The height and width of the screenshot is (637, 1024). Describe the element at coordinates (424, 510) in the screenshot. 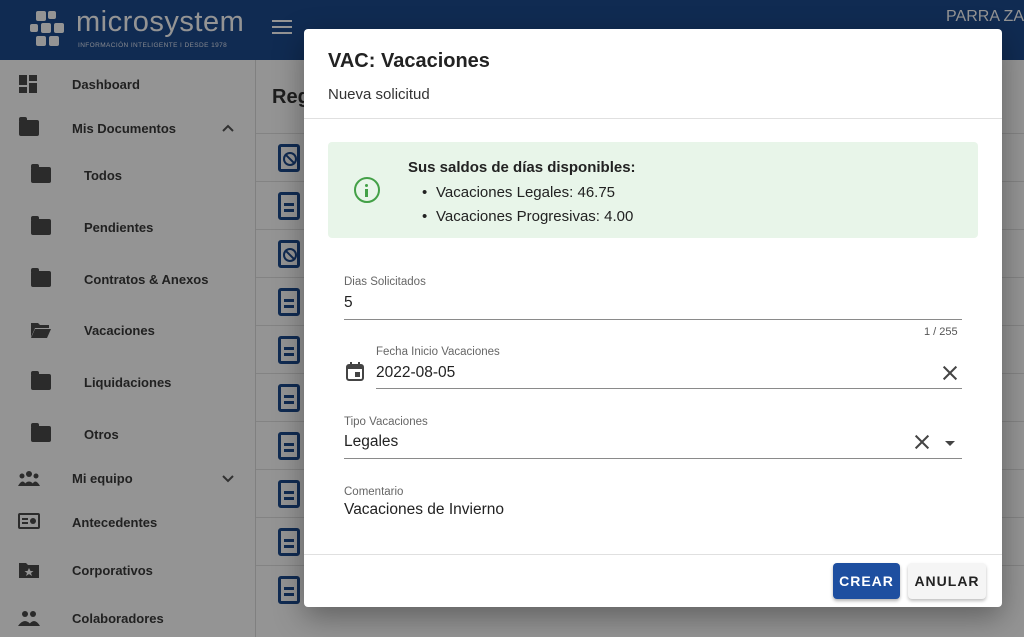

I see `comentario-field: Vacaciones de Invierno` at that location.